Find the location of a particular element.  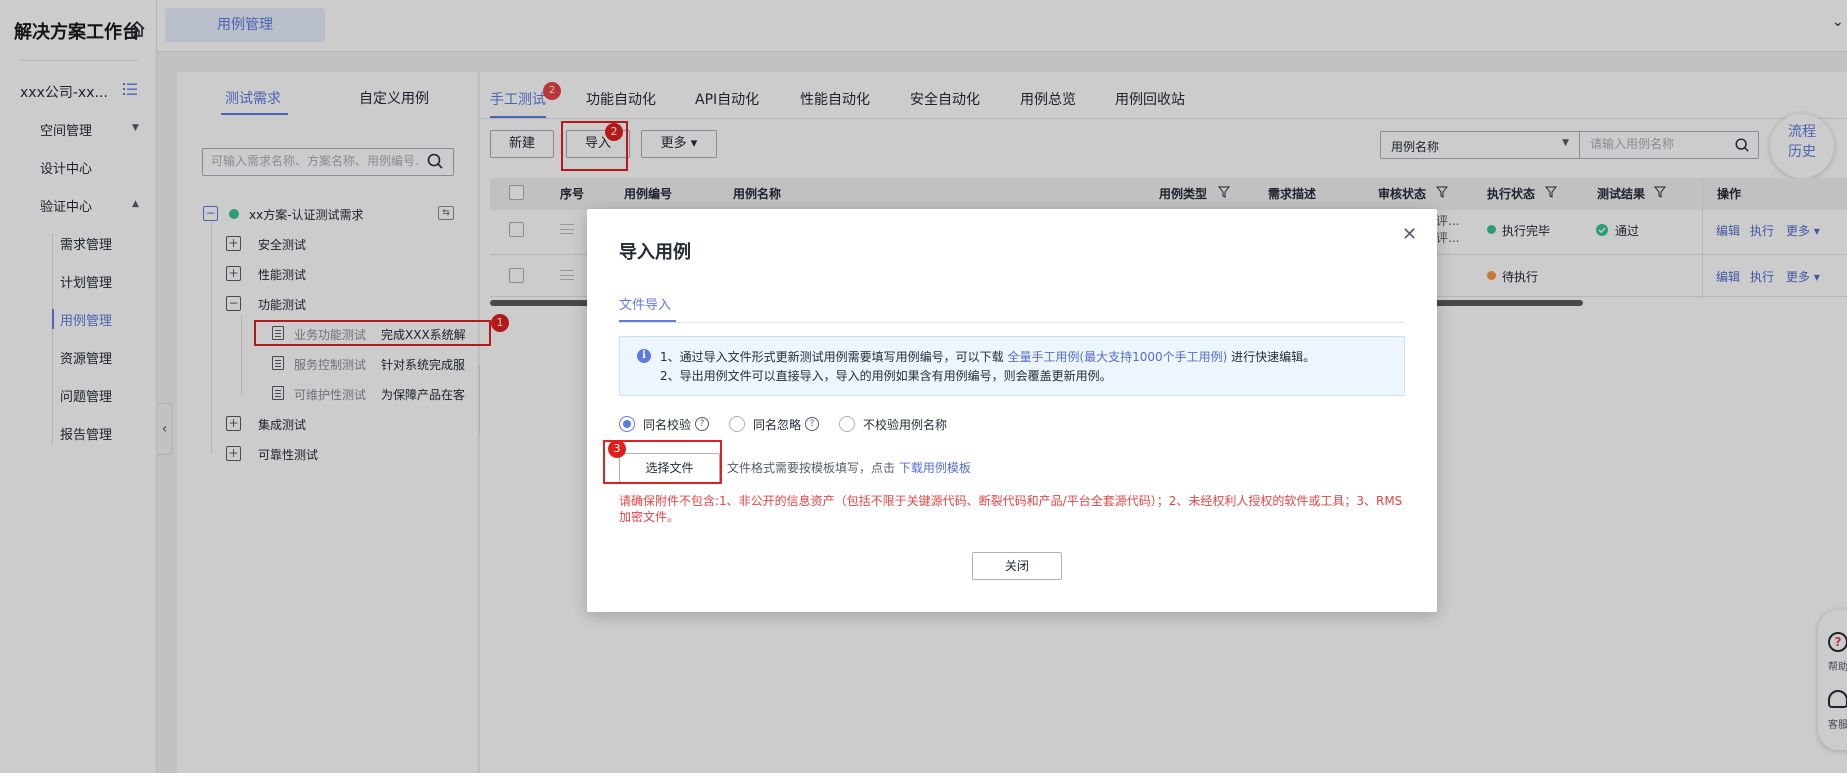

radio-same-name-ignore is located at coordinates (737, 424).